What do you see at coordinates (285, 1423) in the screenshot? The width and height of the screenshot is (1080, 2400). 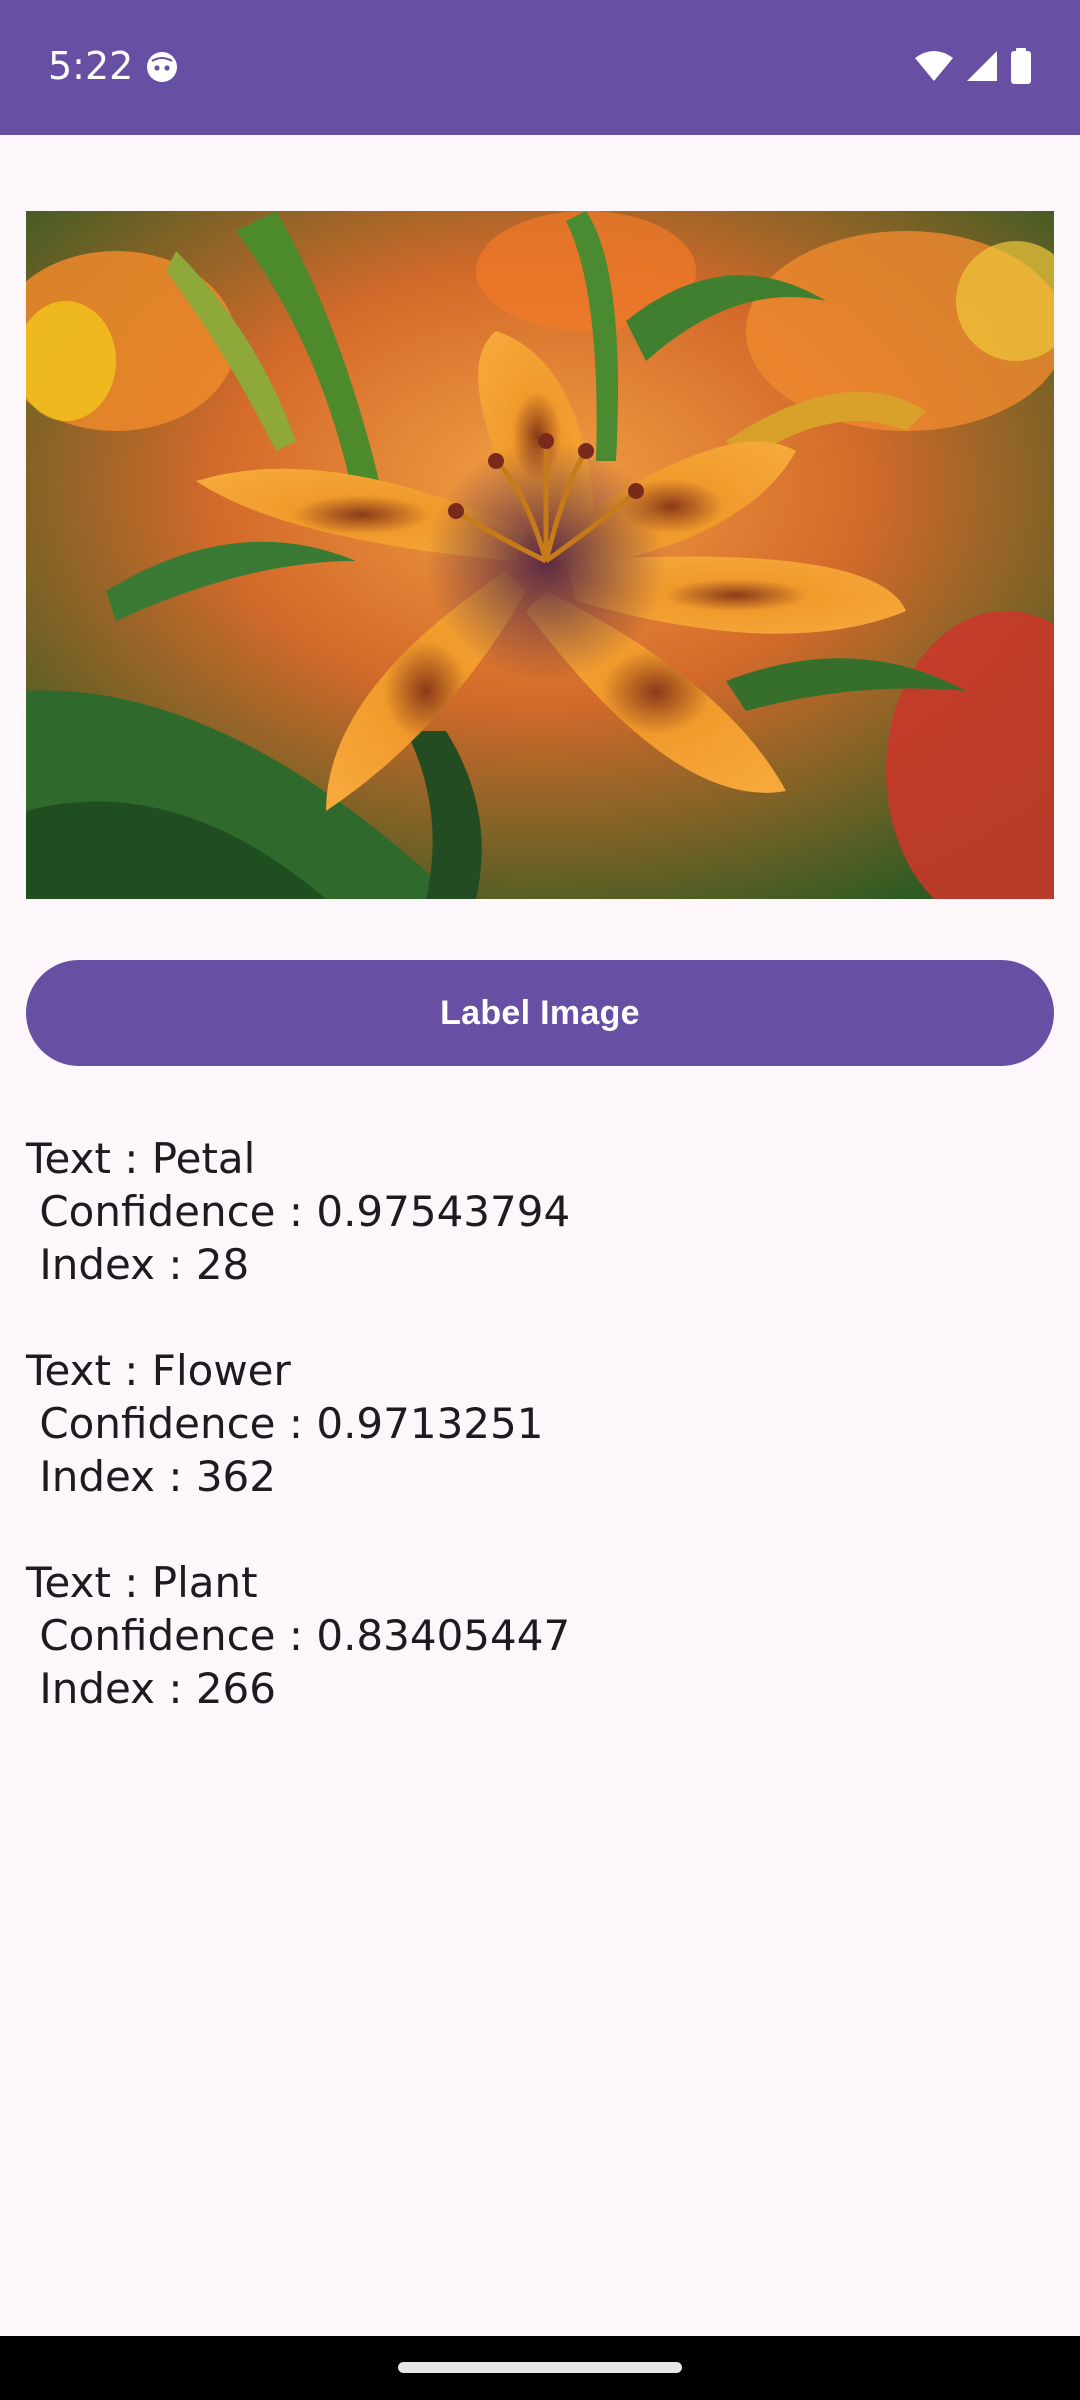 I see `result-confidence: Confidence : 0.9713251` at bounding box center [285, 1423].